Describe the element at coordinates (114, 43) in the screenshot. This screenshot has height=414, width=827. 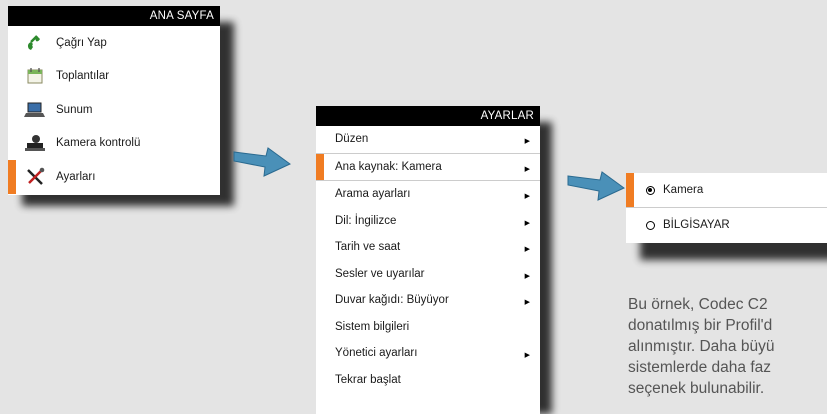
I see `home-item-call: Çağrı Yap` at that location.